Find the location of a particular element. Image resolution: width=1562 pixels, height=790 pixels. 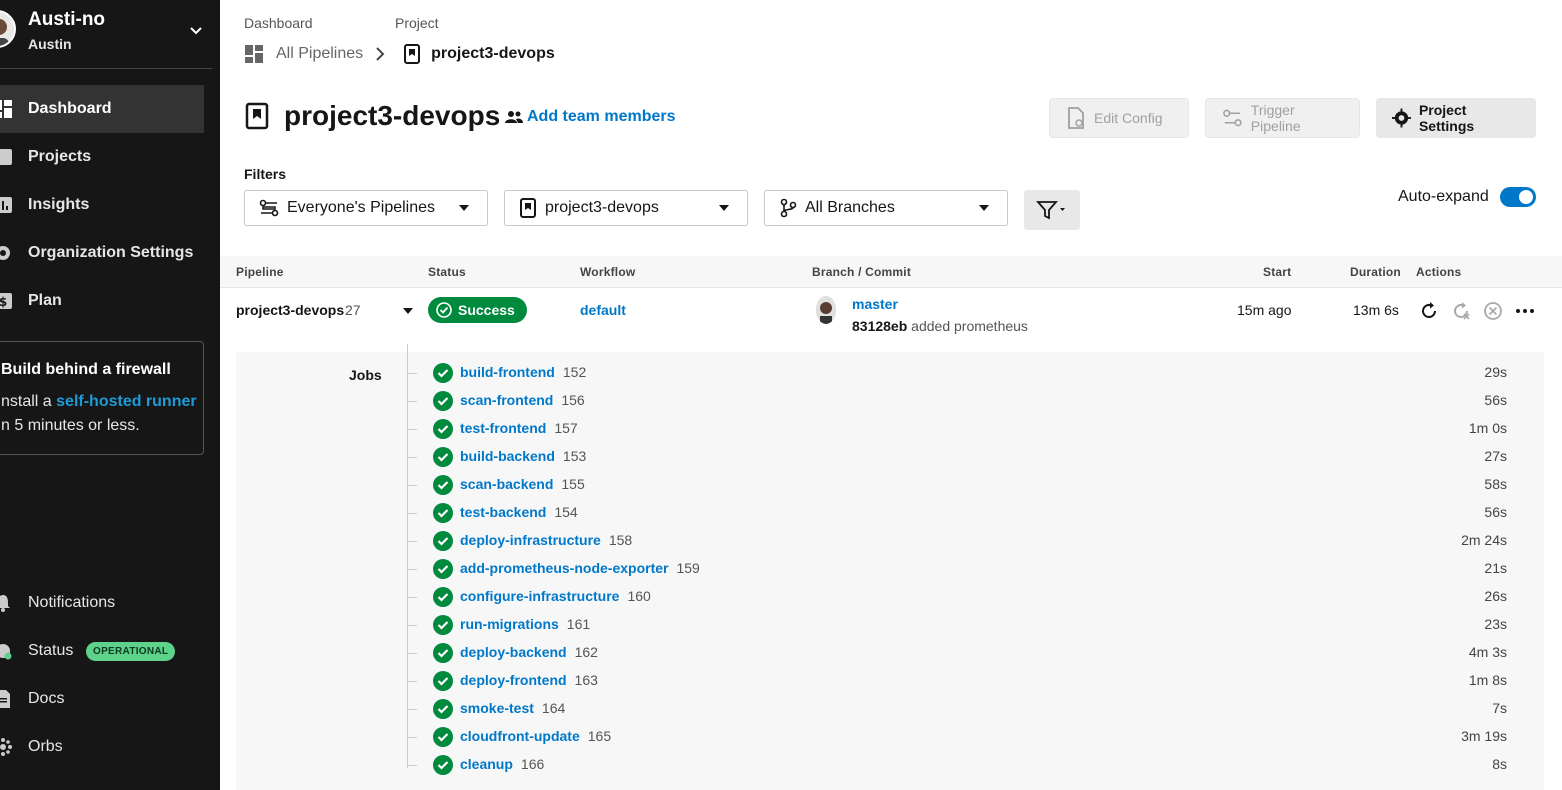

job-name-link: deploy-frontend 163 is located at coordinates (529, 680).